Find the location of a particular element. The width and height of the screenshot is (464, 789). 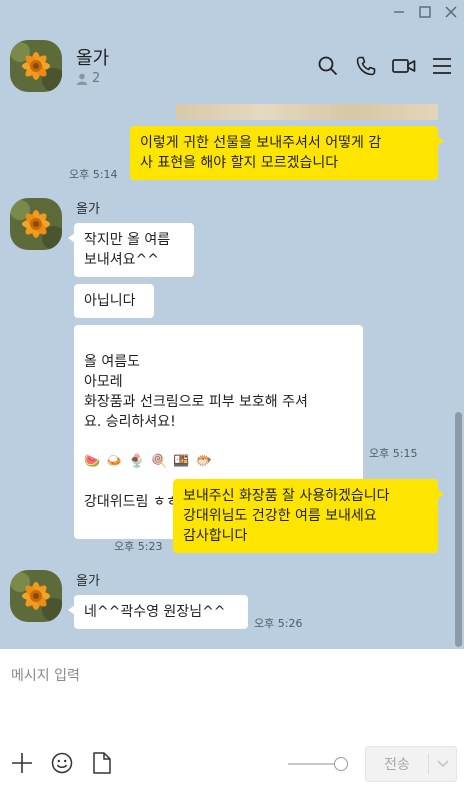

other-message-bubble: 네^^곽수영 원장님^^ is located at coordinates (158, 612).